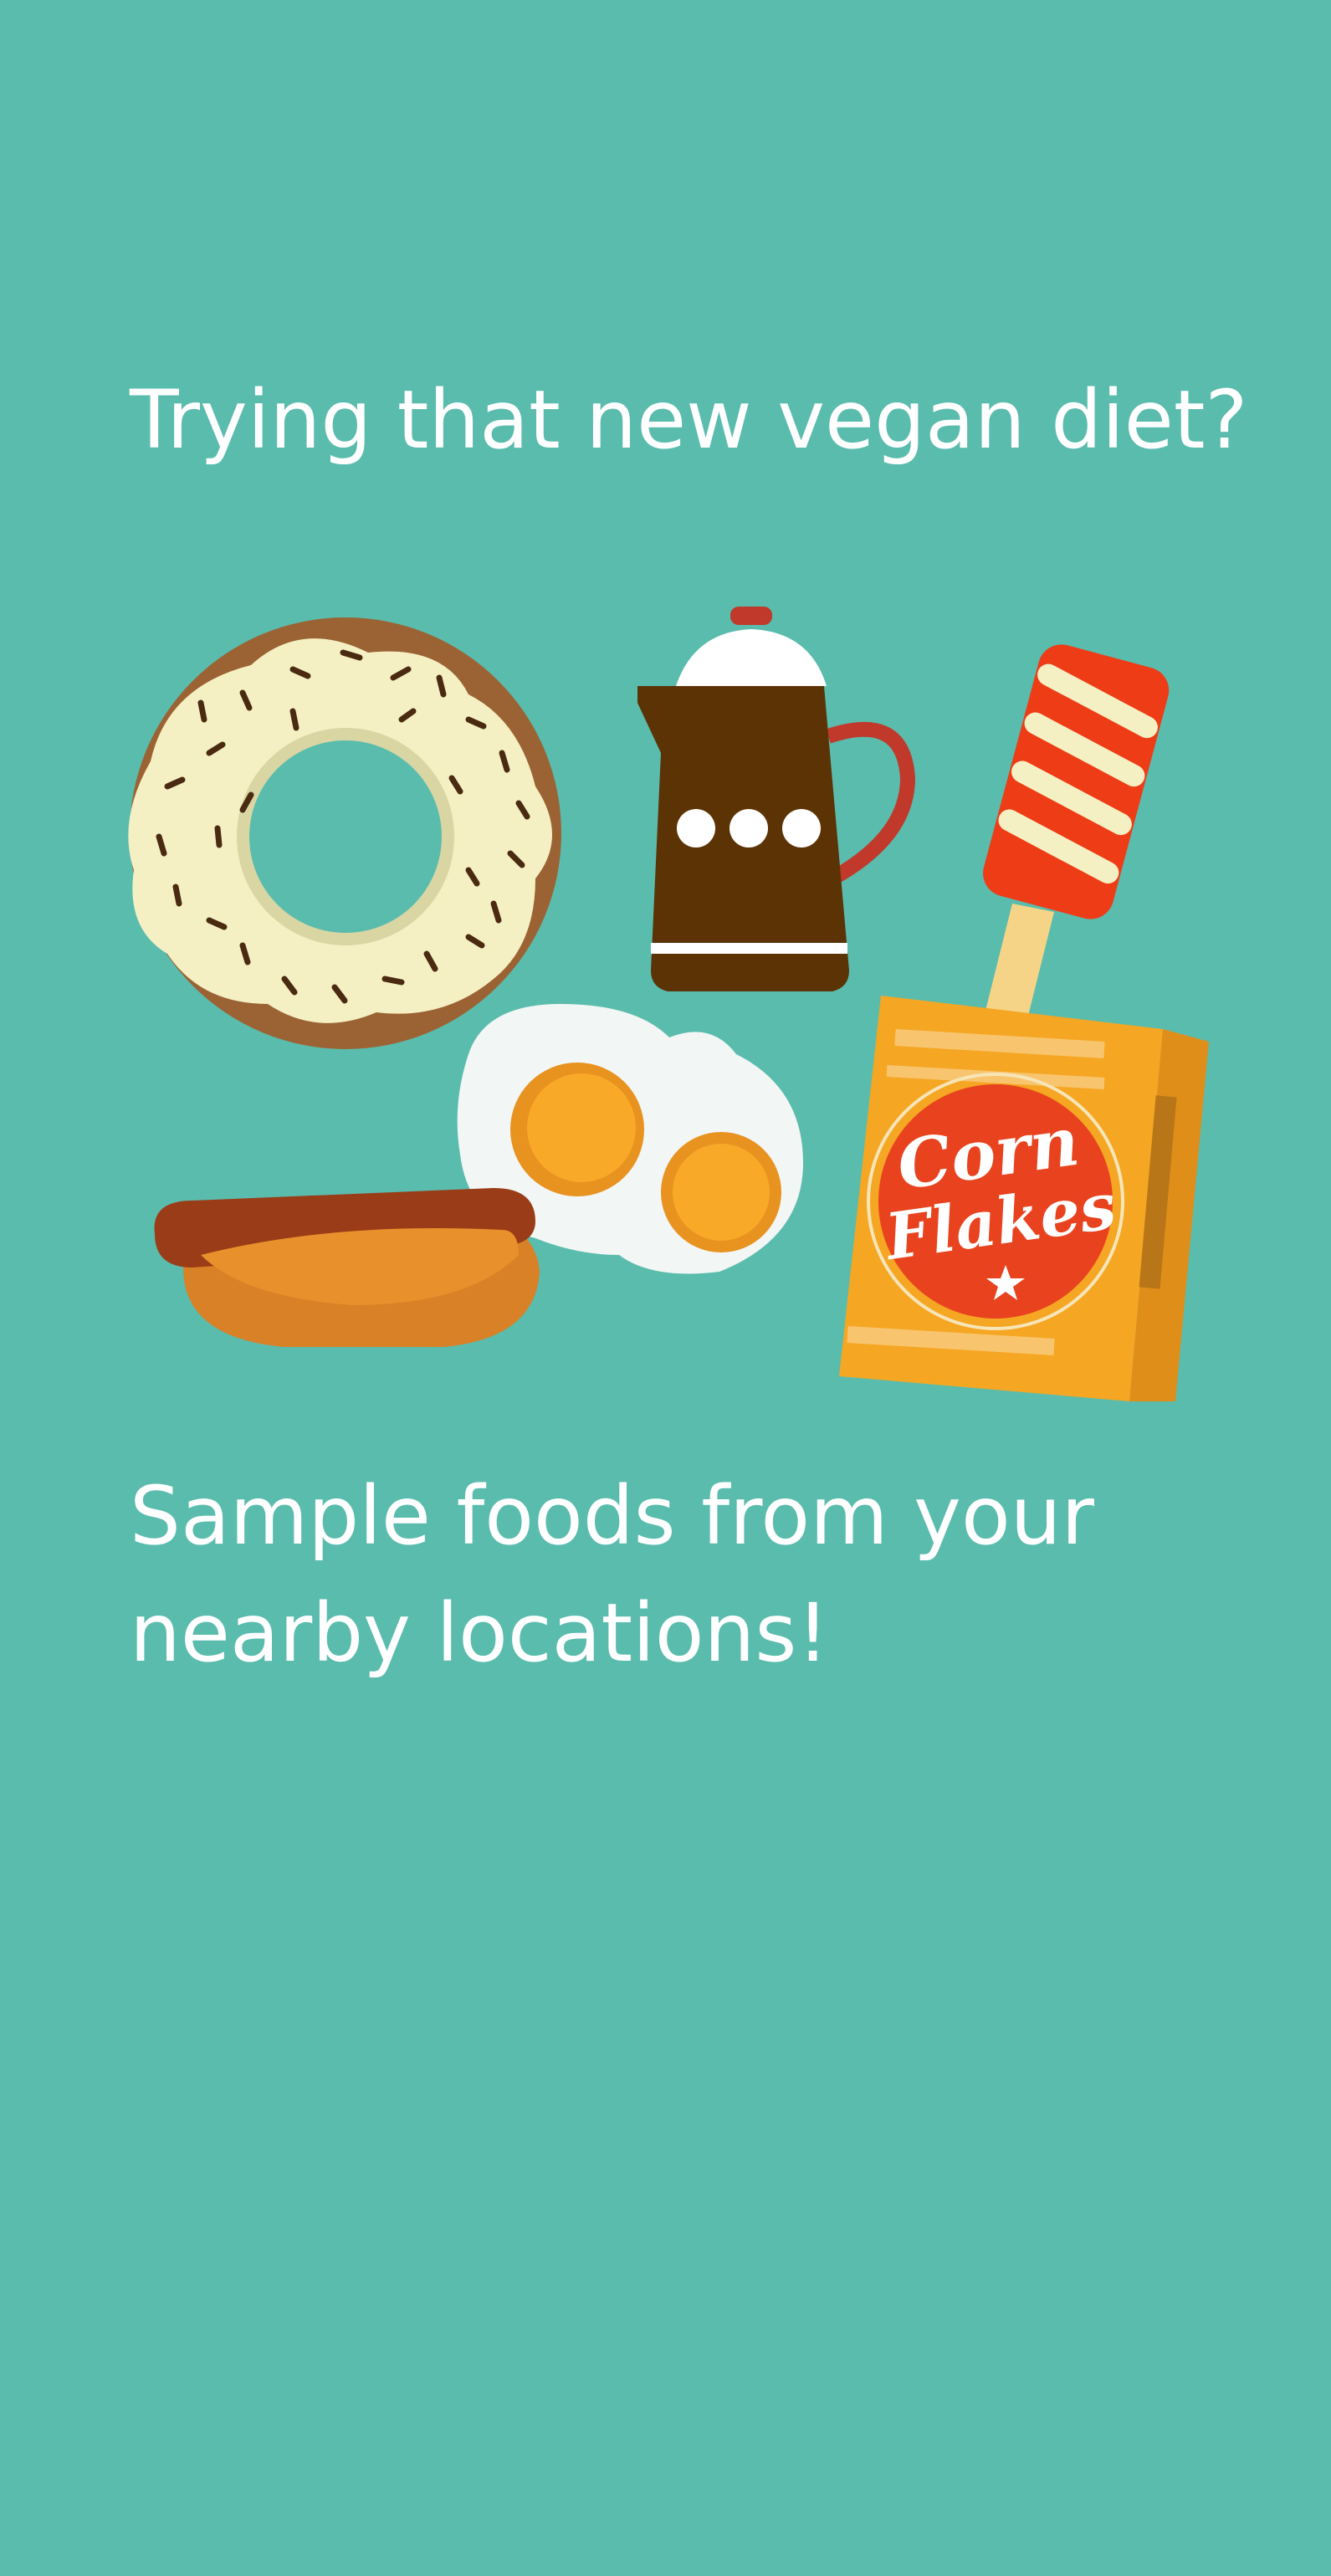 Image resolution: width=1331 pixels, height=2576 pixels. Describe the element at coordinates (612, 1575) in the screenshot. I see `subline: Sample foods from your nearby locations!` at that location.